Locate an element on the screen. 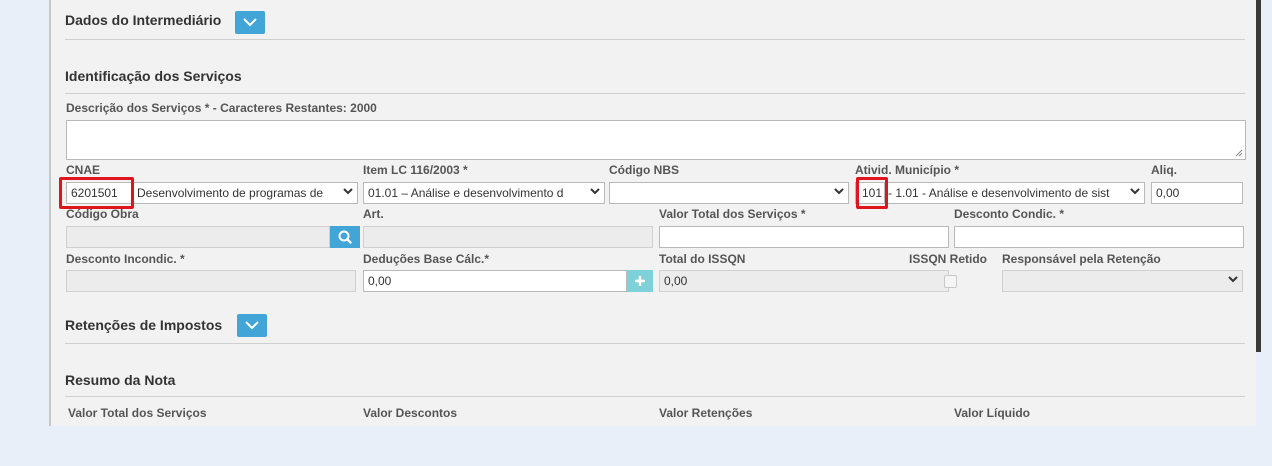 Image resolution: width=1272 pixels, height=466 pixels. responsavel-select is located at coordinates (1122, 281).